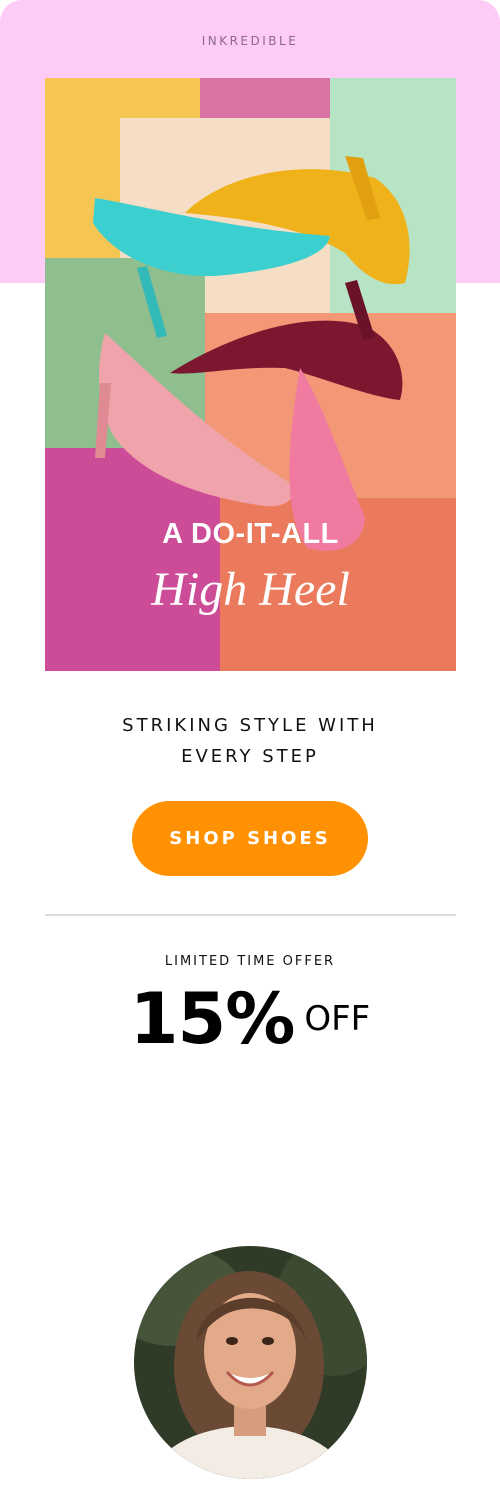 Image resolution: width=500 pixels, height=1495 pixels. I want to click on avatar, so click(250, 1362).